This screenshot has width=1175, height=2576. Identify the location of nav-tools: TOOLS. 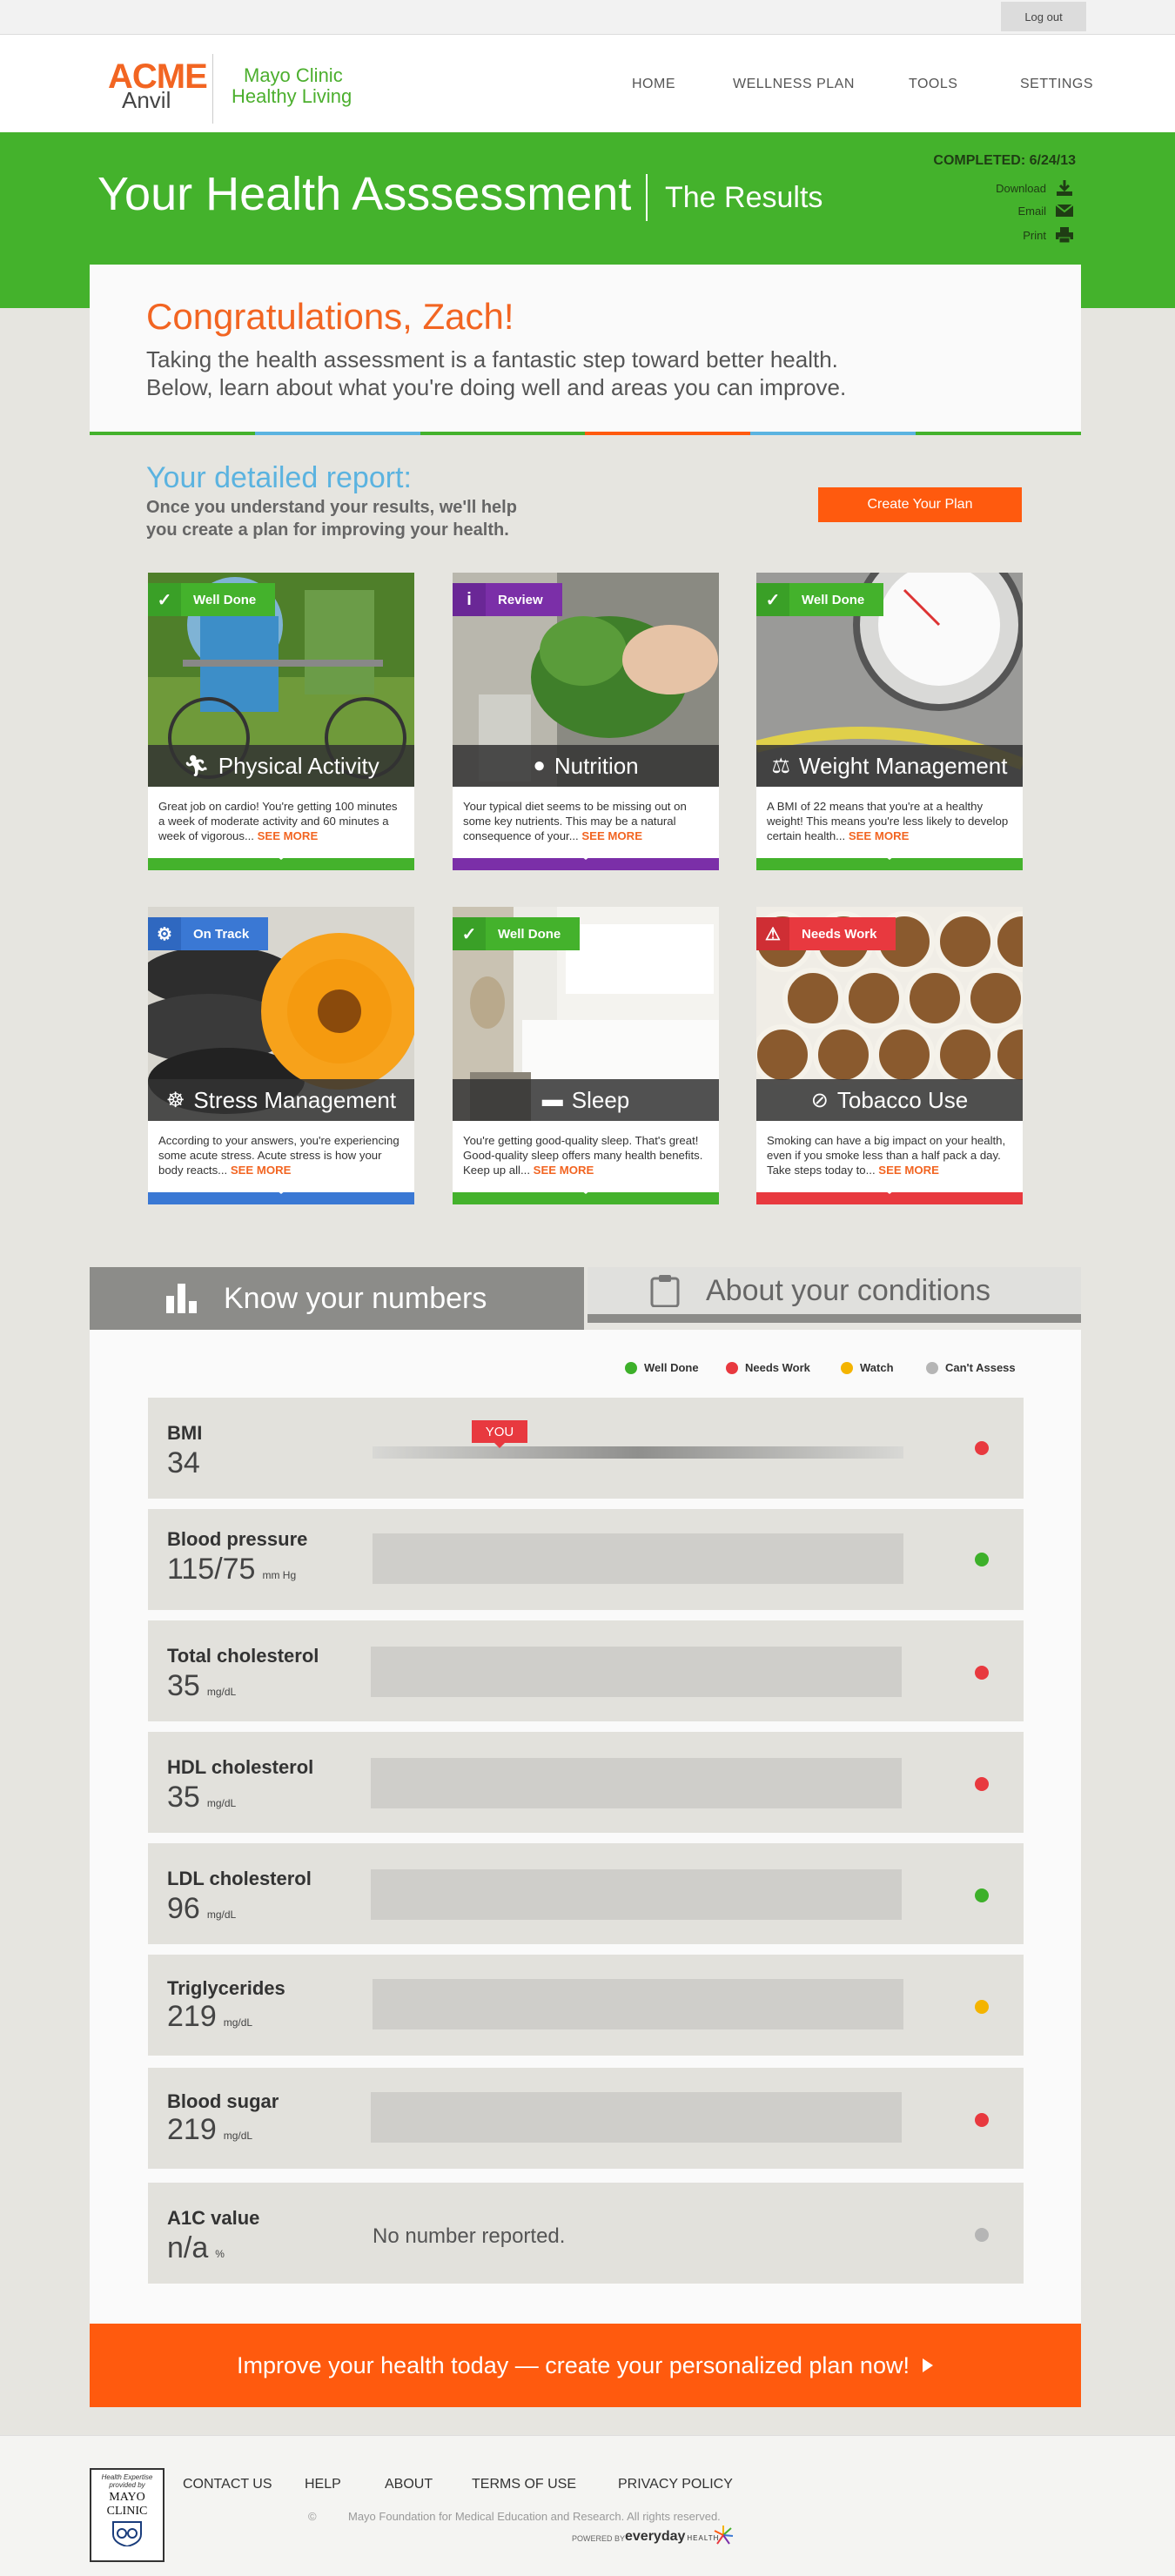
(933, 84).